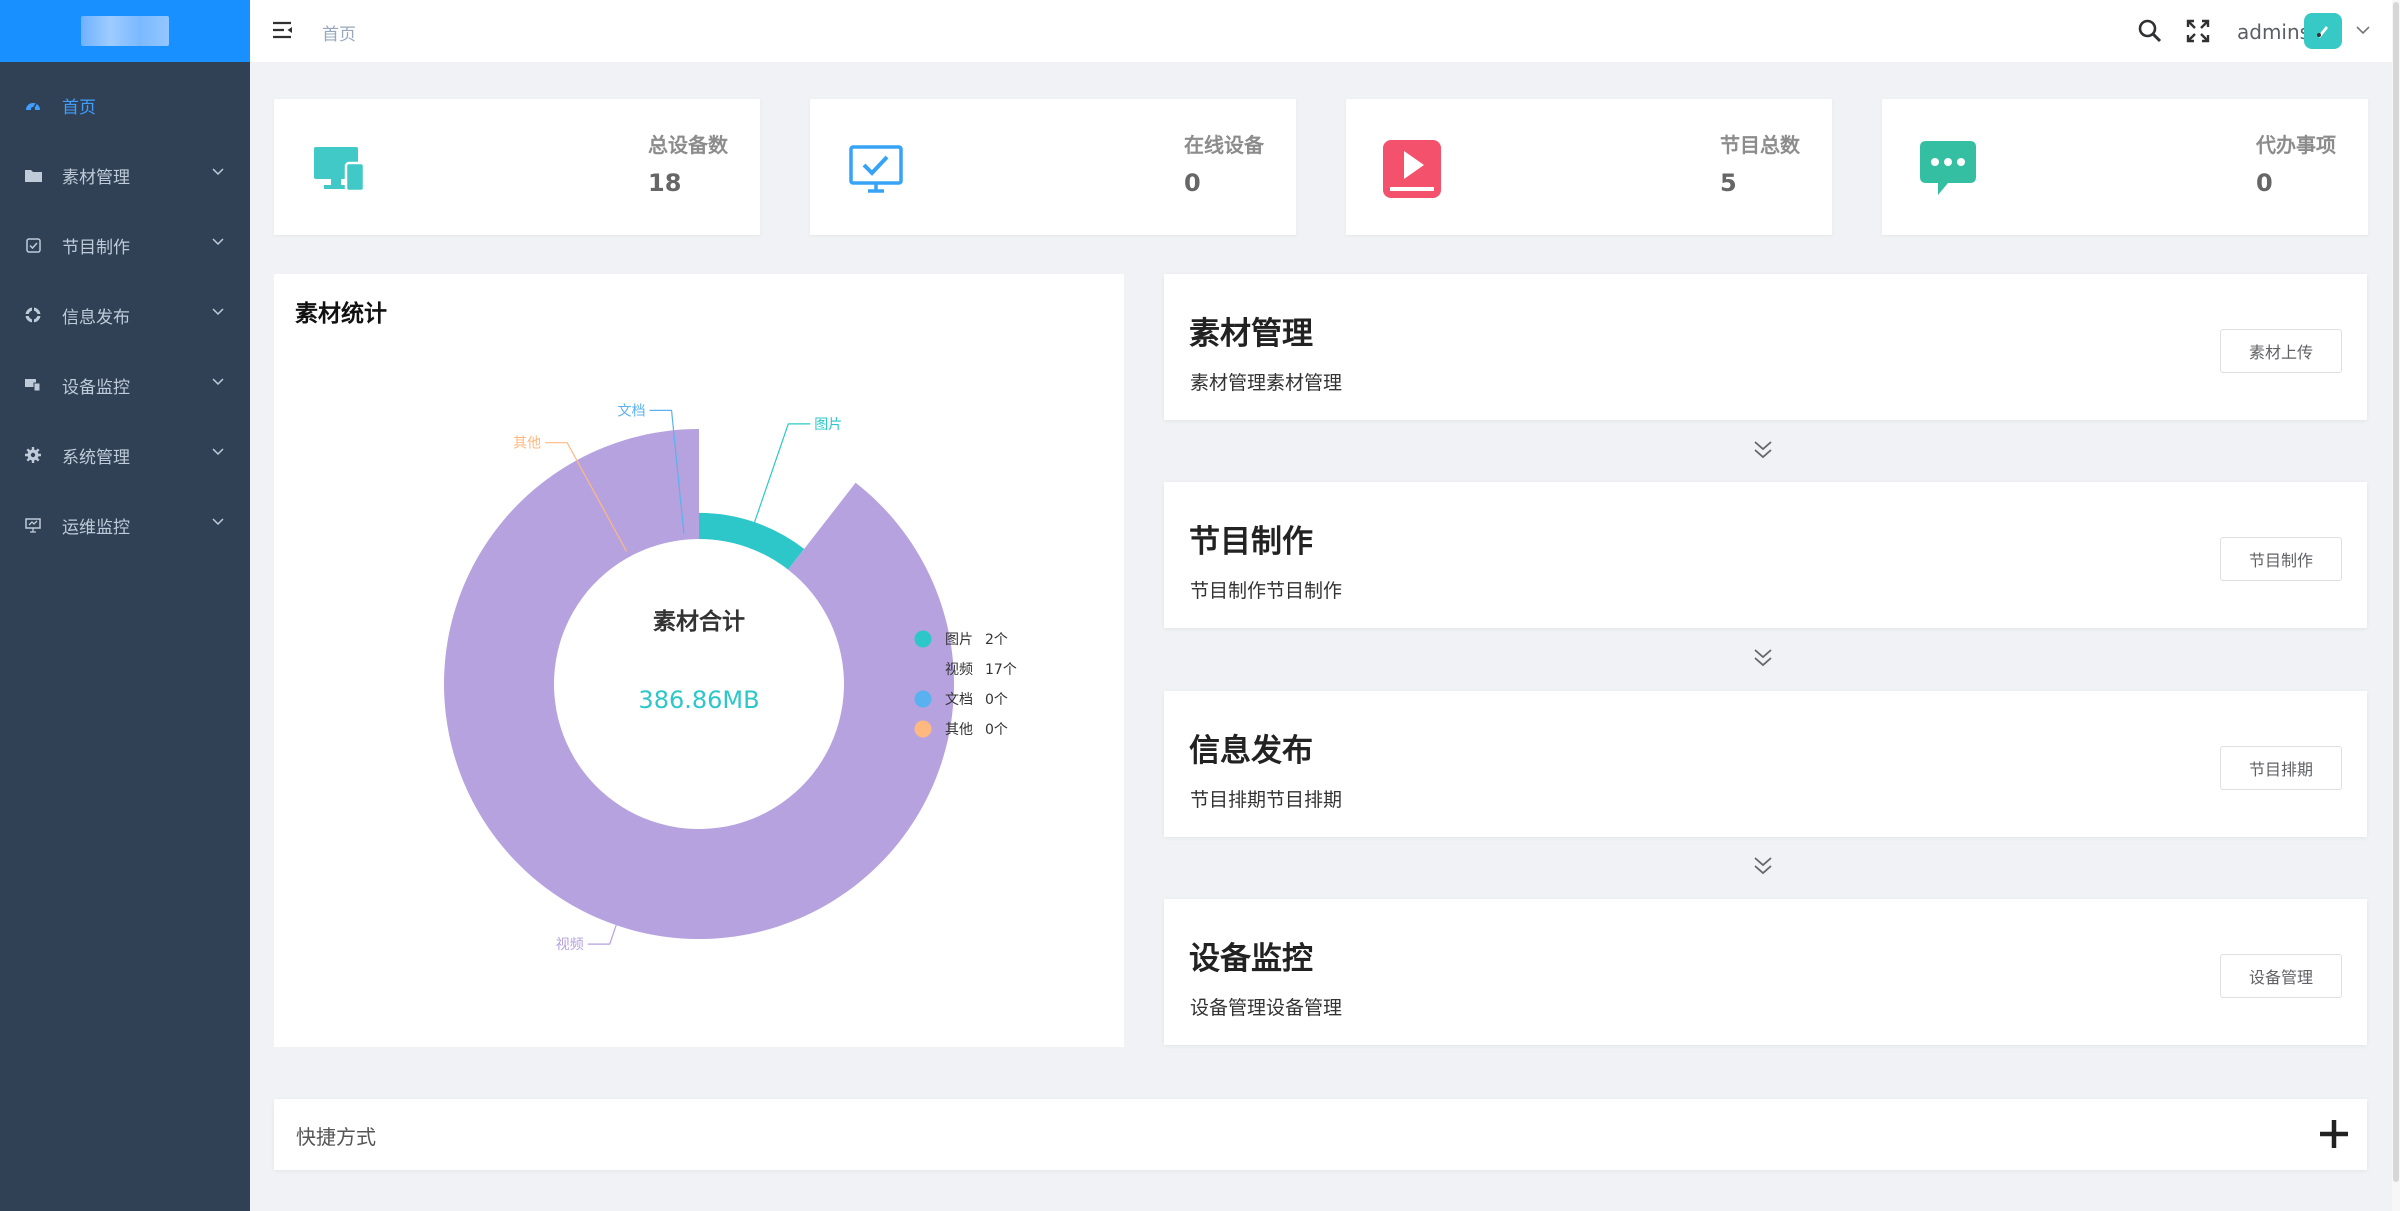 This screenshot has height=1211, width=2400. Describe the element at coordinates (876, 169) in the screenshot. I see `monitor-check-icon` at that location.